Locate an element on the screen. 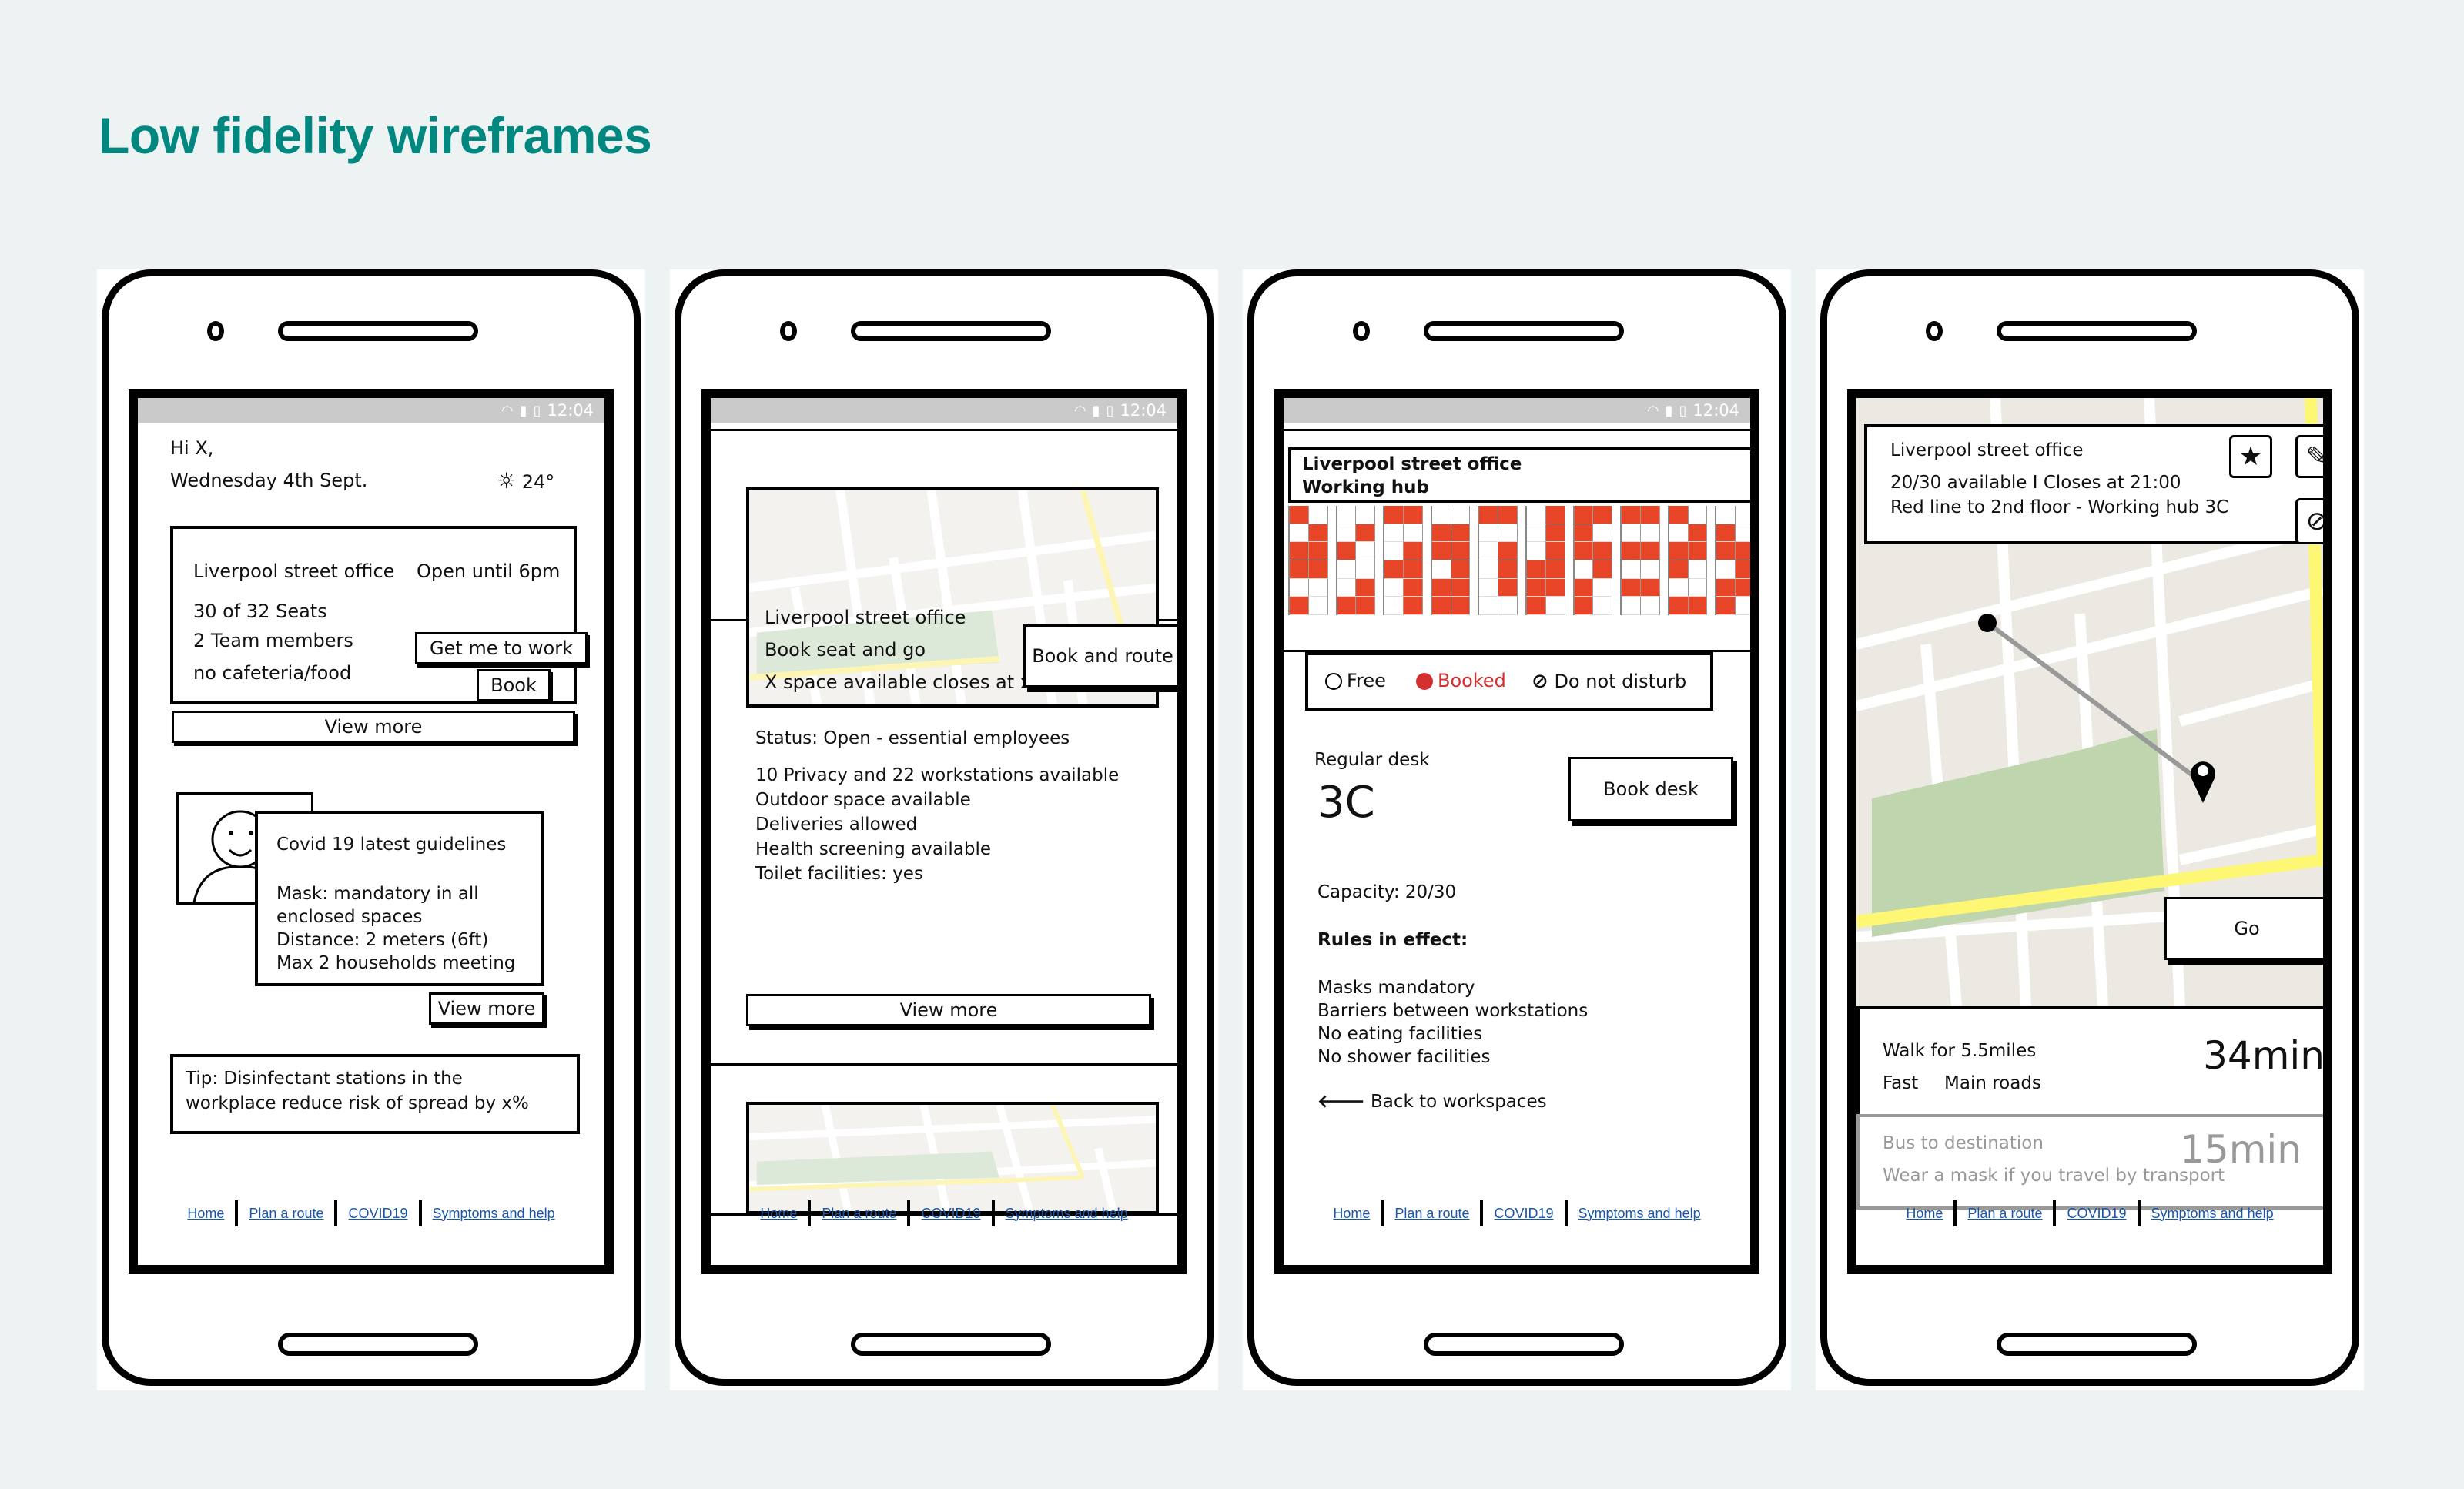  favorite-button: ★ is located at coordinates (2250, 456).